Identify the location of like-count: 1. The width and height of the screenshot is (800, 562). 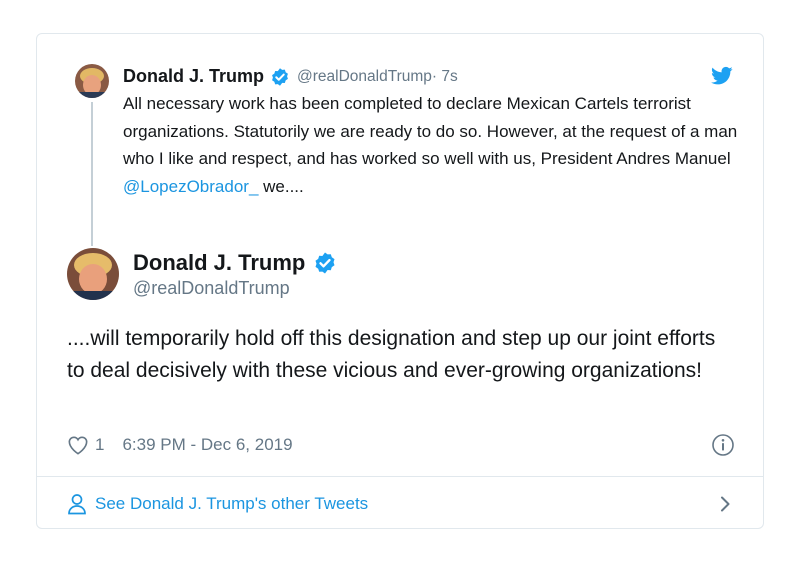
(100, 444).